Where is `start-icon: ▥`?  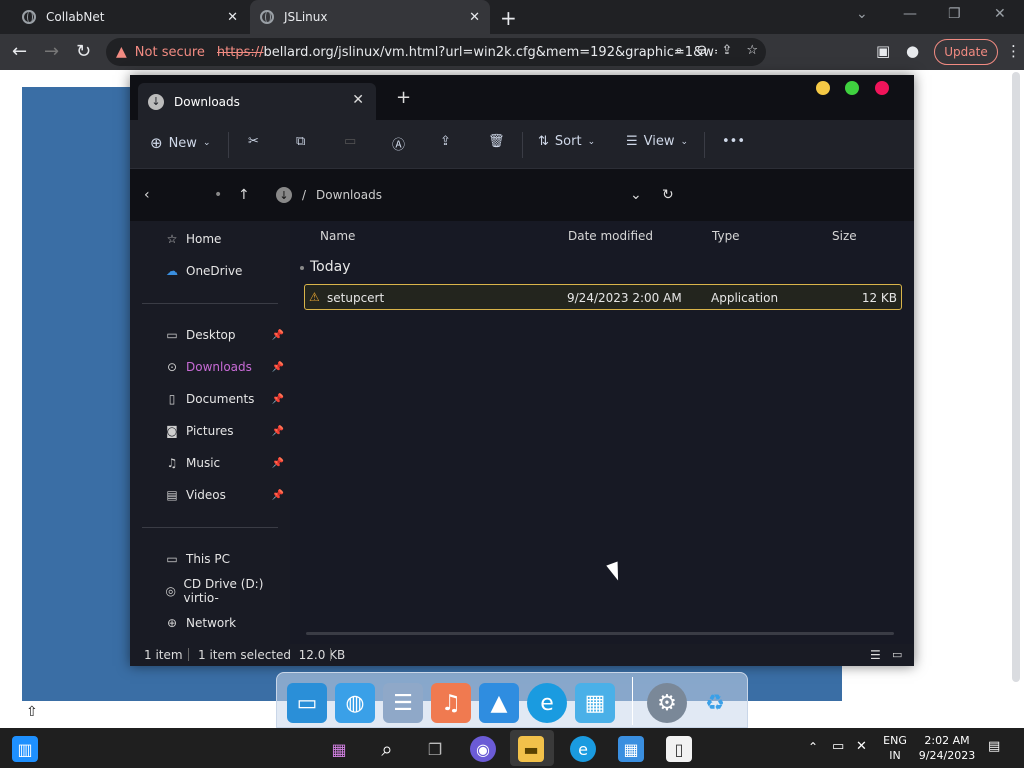 start-icon: ▥ is located at coordinates (25, 749).